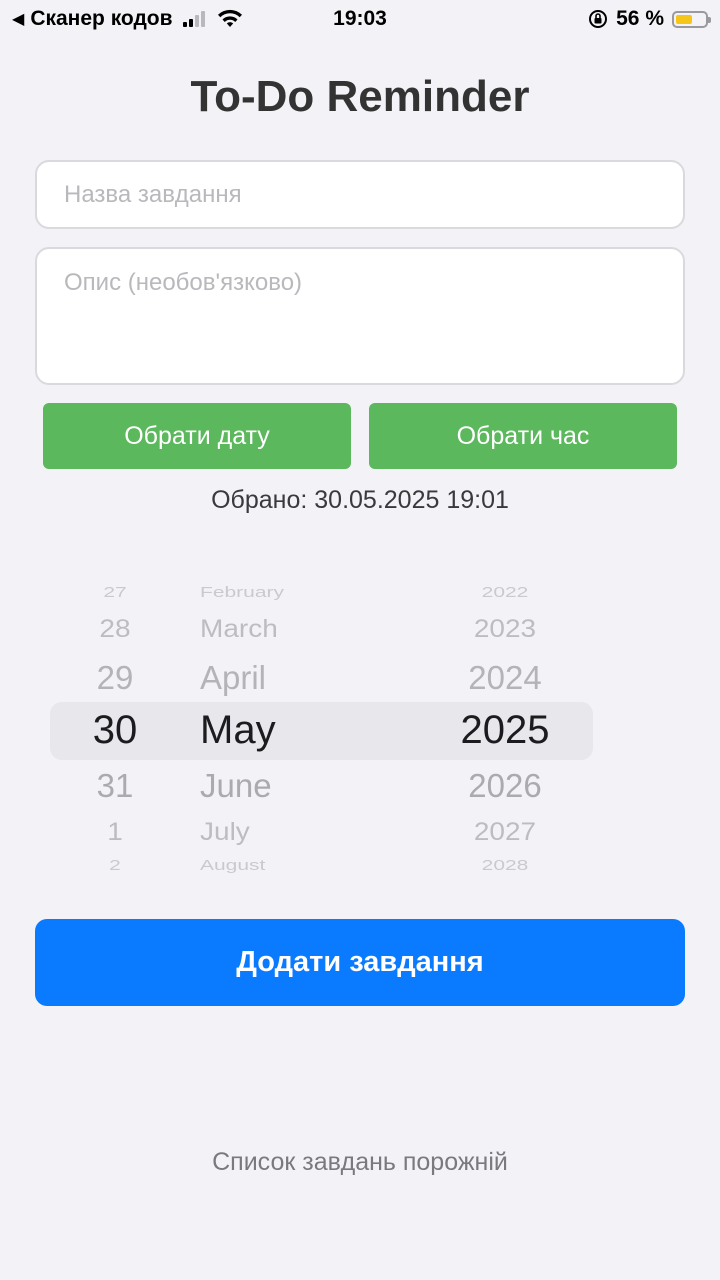 This screenshot has width=720, height=1280. Describe the element at coordinates (115, 593) in the screenshot. I see `day-option: 27` at that location.